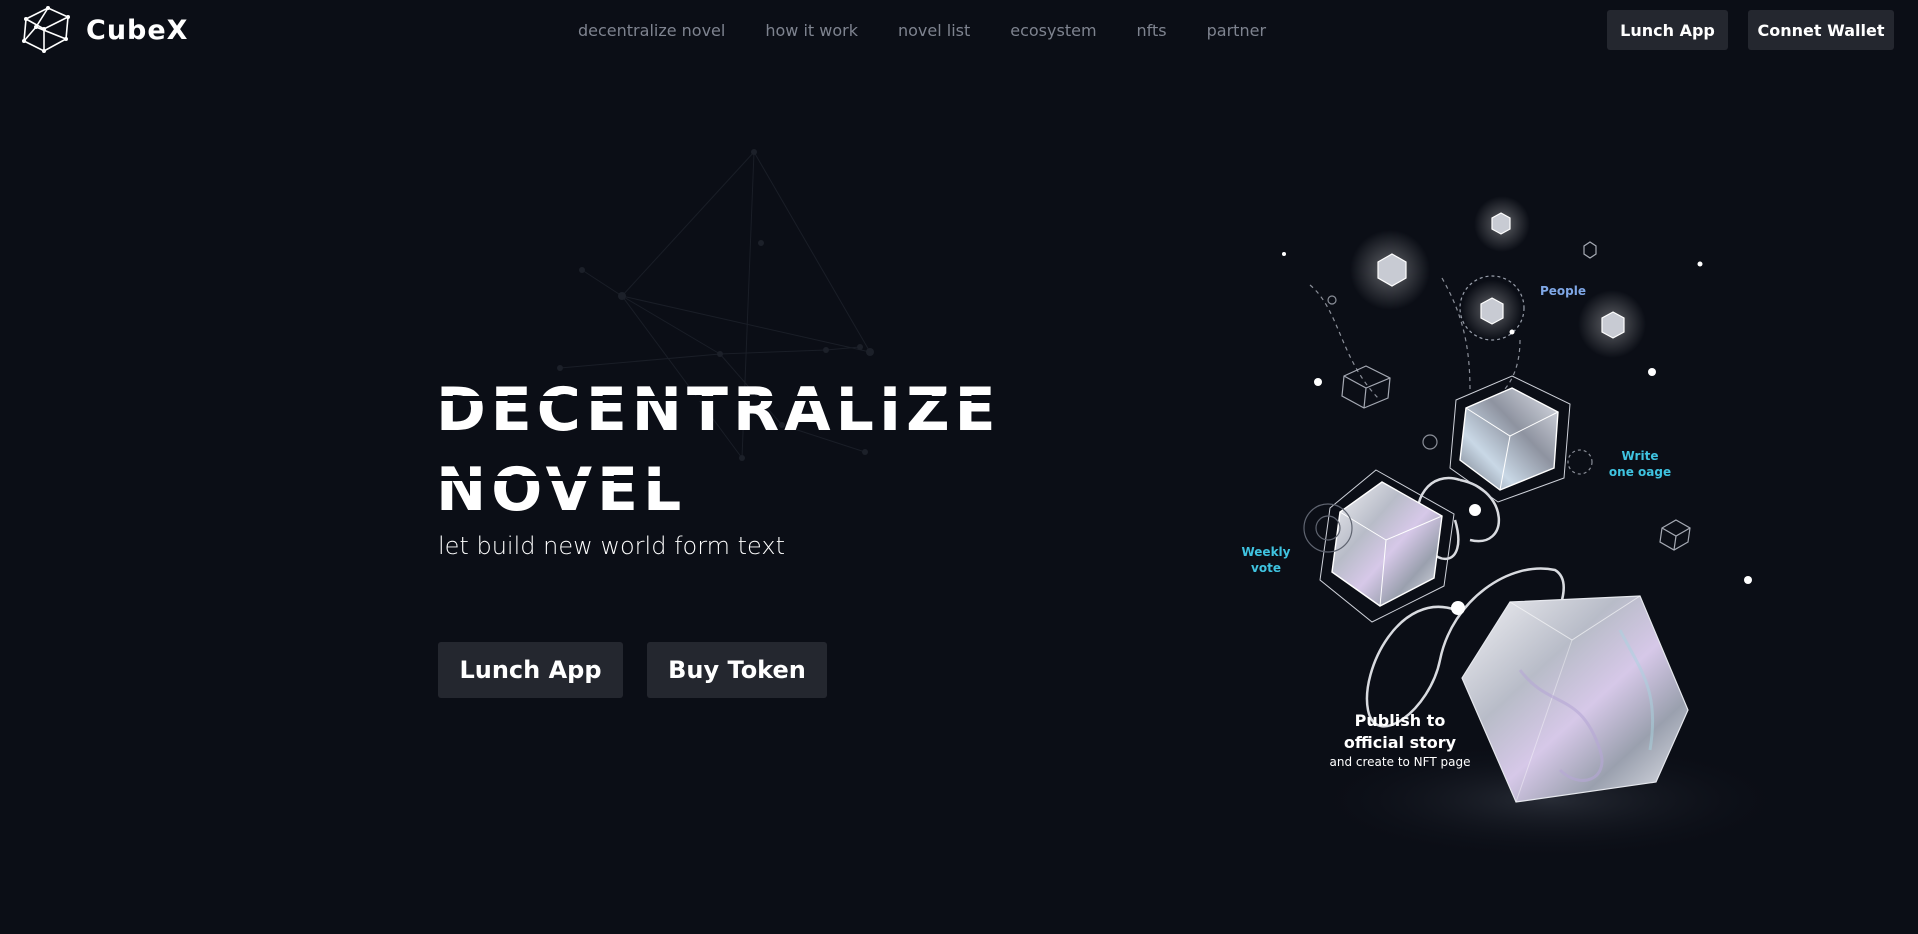 This screenshot has width=1918, height=934. What do you see at coordinates (530, 670) in the screenshot?
I see `hero-launch-app-button: Lunch App` at bounding box center [530, 670].